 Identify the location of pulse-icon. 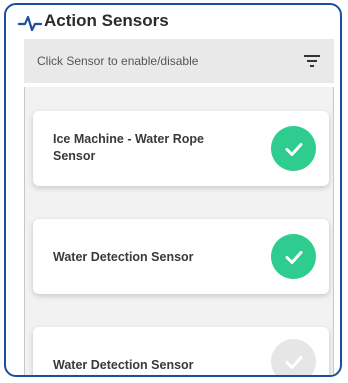
(30, 23).